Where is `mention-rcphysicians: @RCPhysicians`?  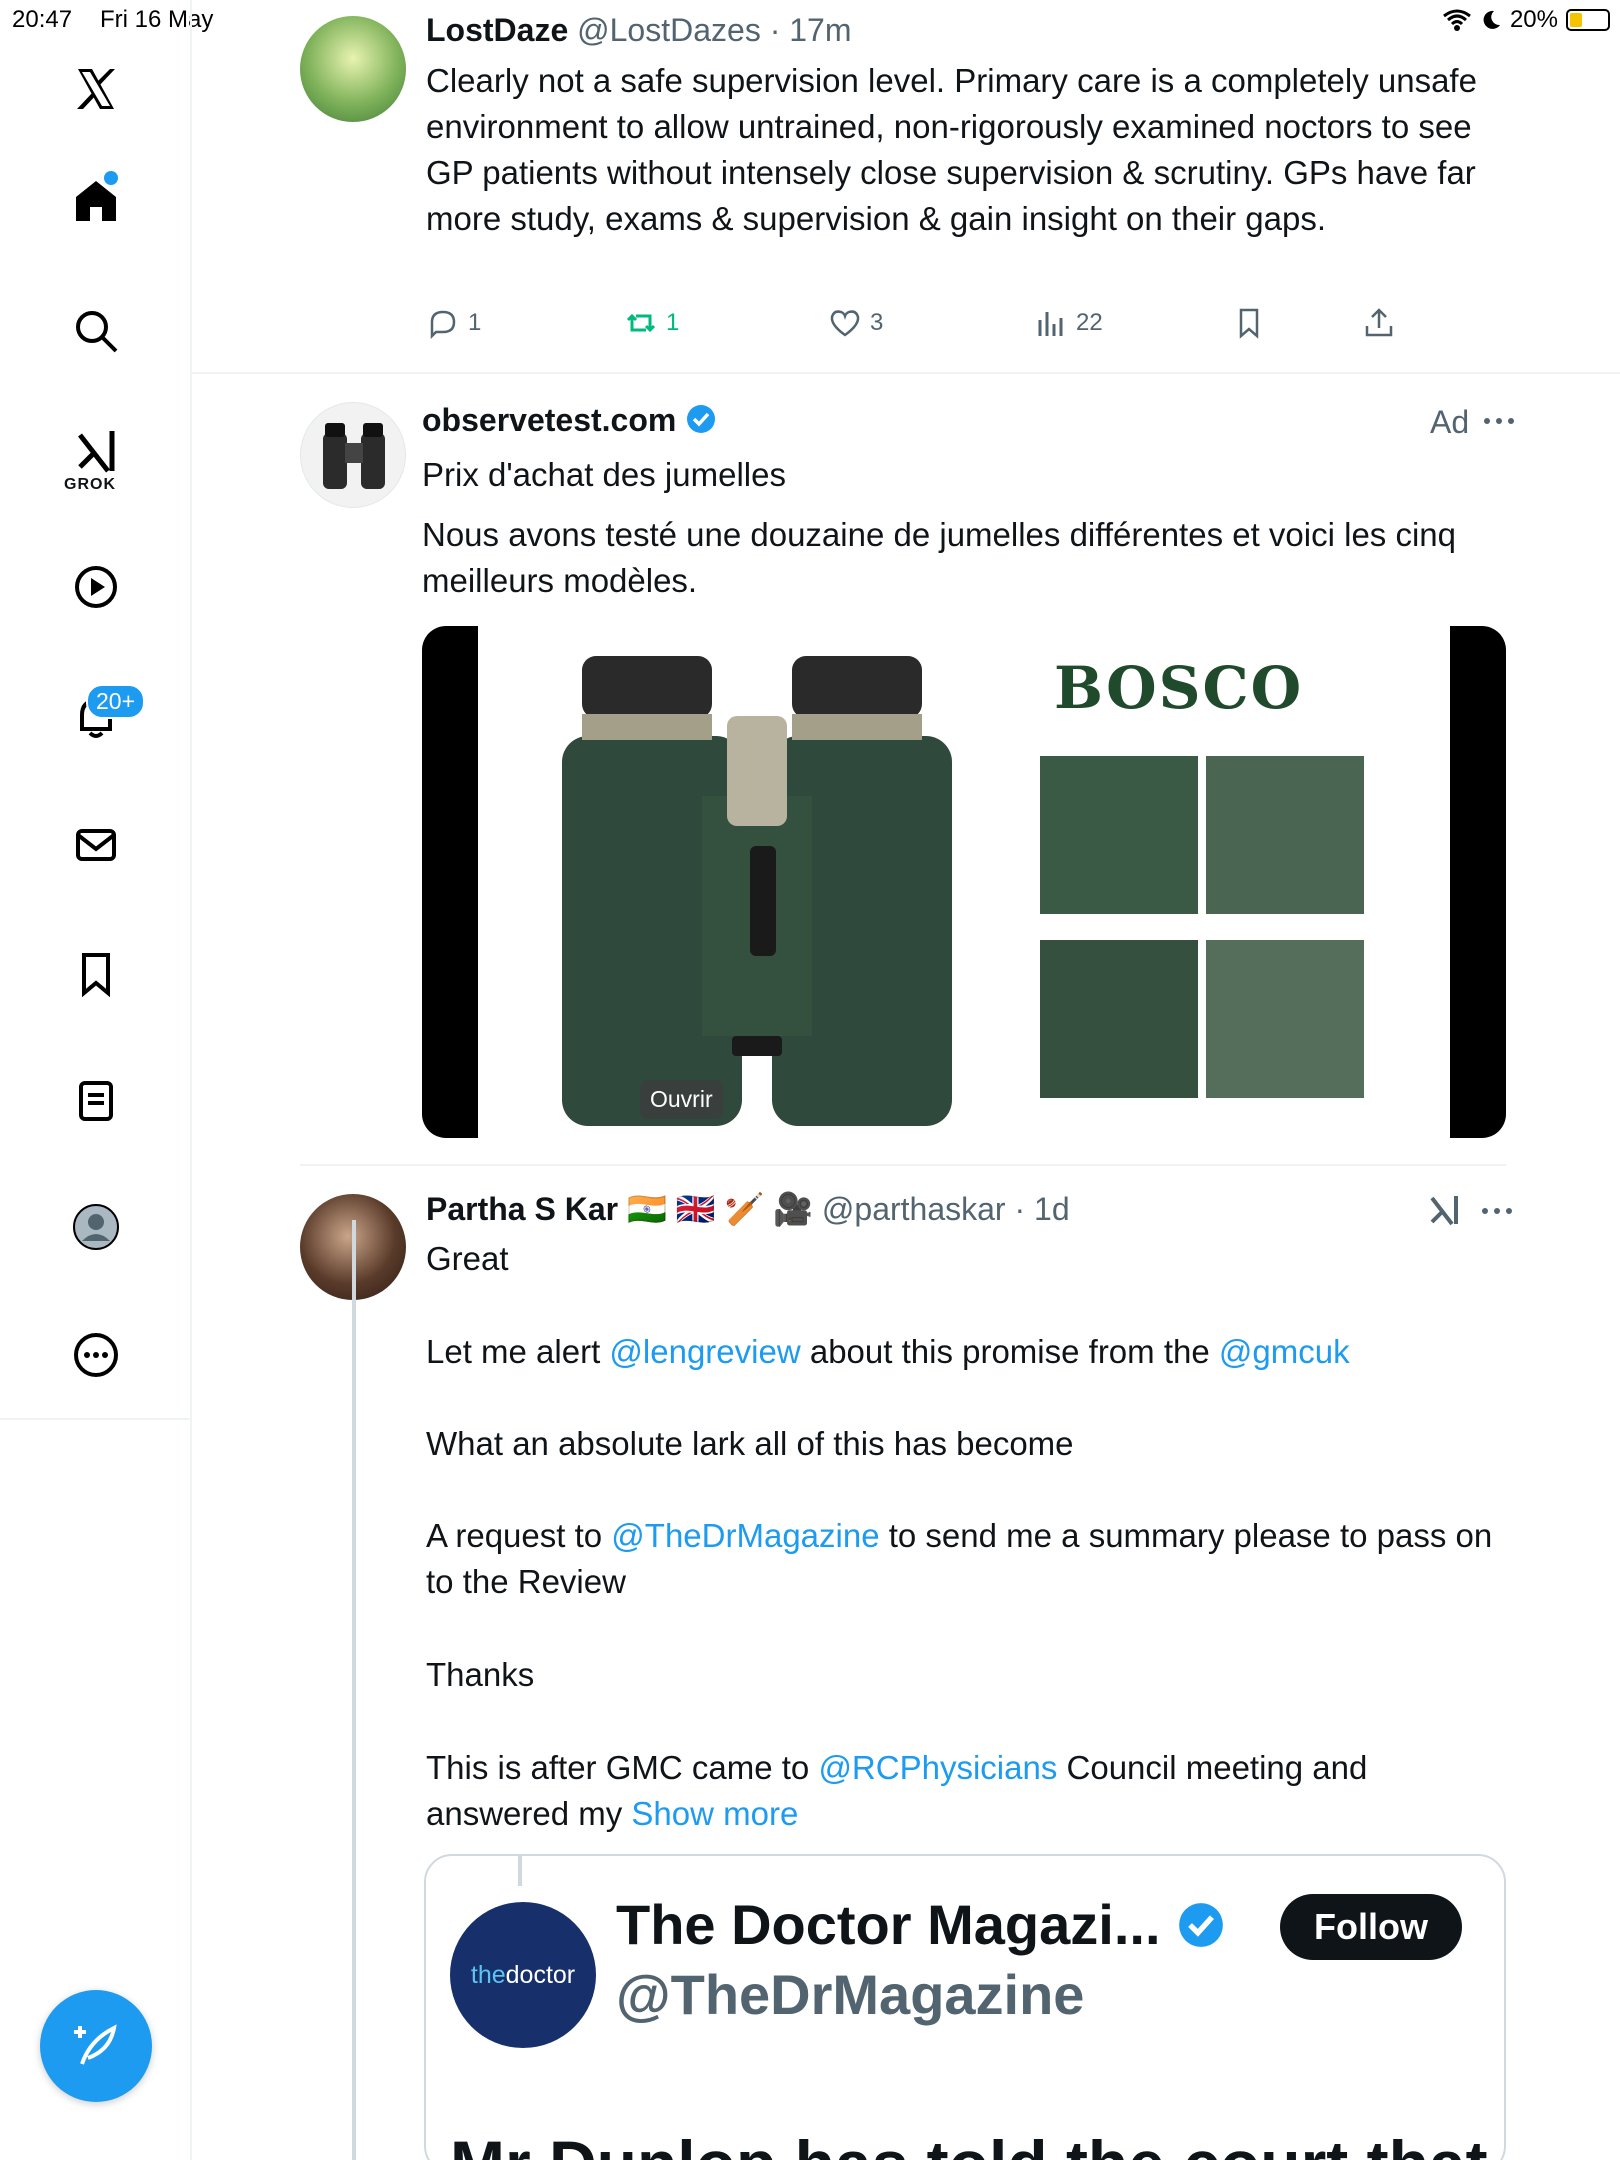 mention-rcphysicians: @RCPhysicians is located at coordinates (937, 1767).